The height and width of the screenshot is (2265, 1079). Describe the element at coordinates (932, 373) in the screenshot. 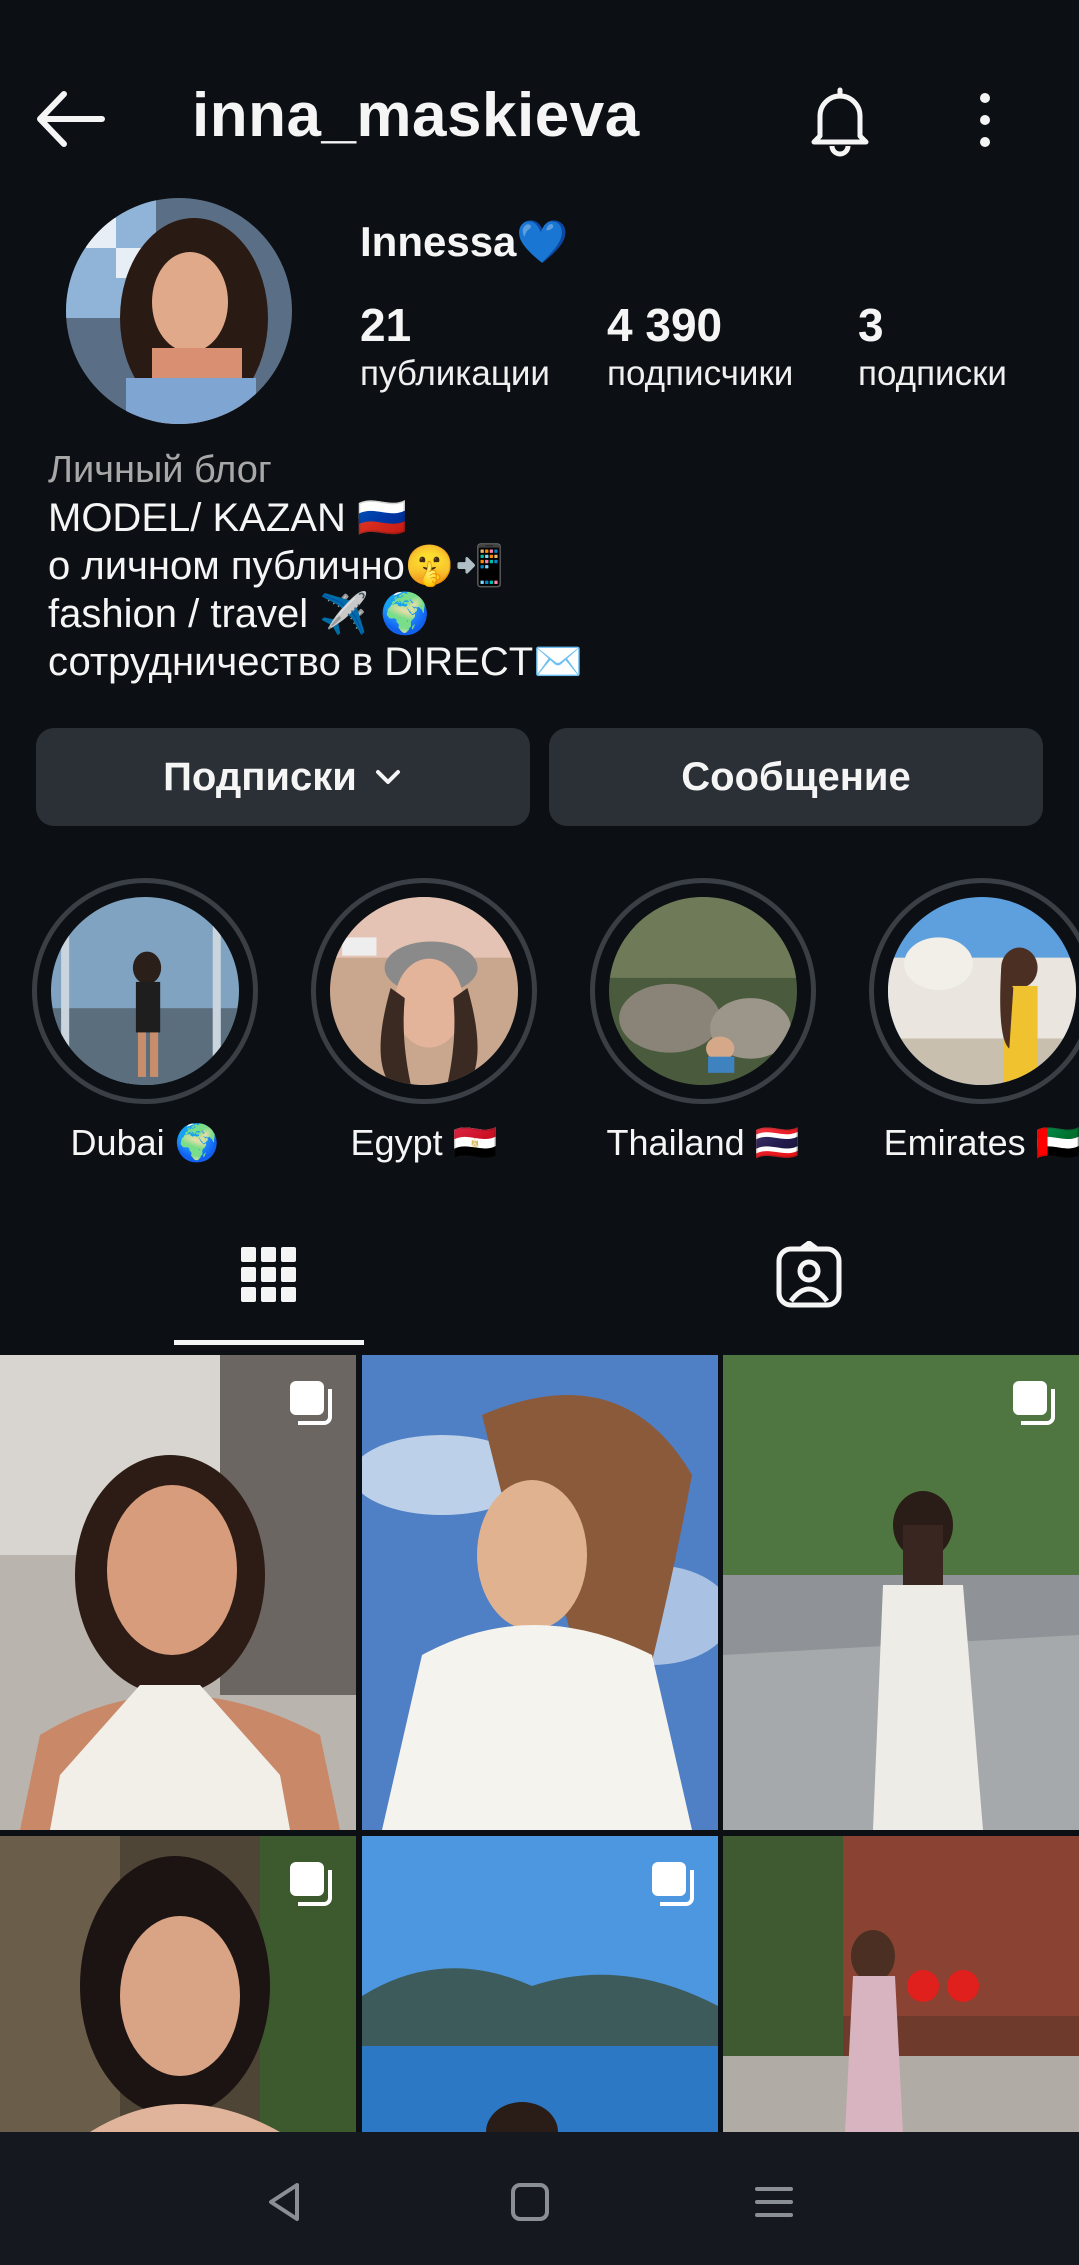

I see `following-label: подписки` at that location.